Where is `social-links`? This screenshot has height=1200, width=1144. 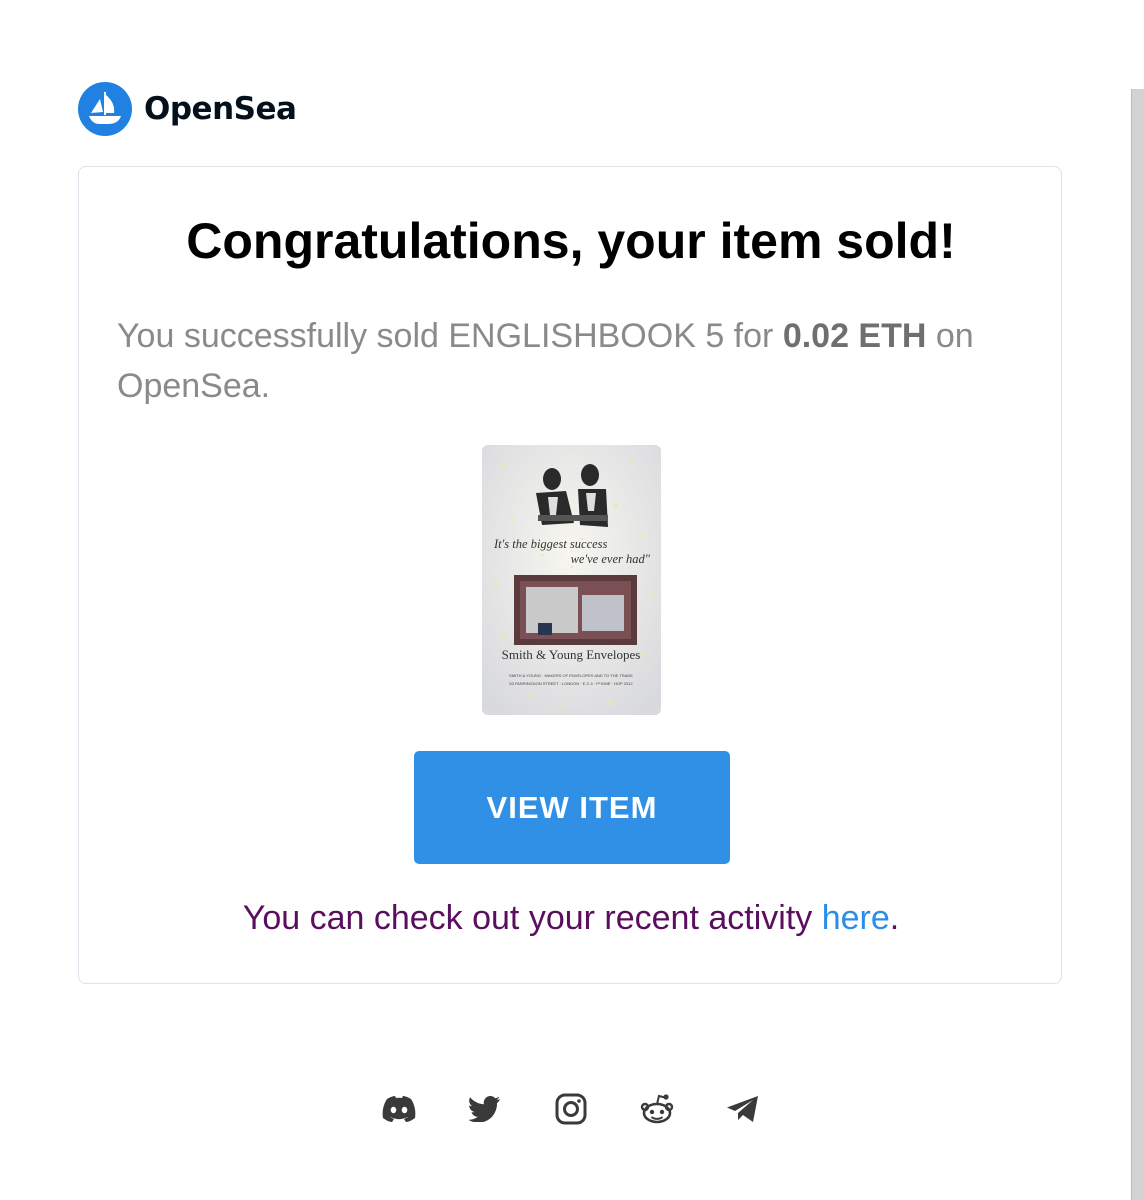
social-links is located at coordinates (571, 1109).